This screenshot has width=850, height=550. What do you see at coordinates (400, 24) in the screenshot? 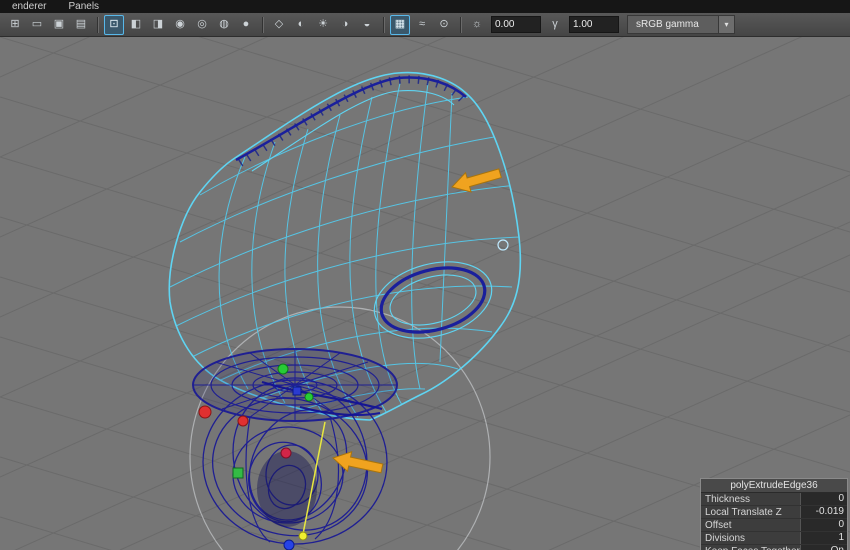
I see `multisample-icon: ▦` at bounding box center [400, 24].